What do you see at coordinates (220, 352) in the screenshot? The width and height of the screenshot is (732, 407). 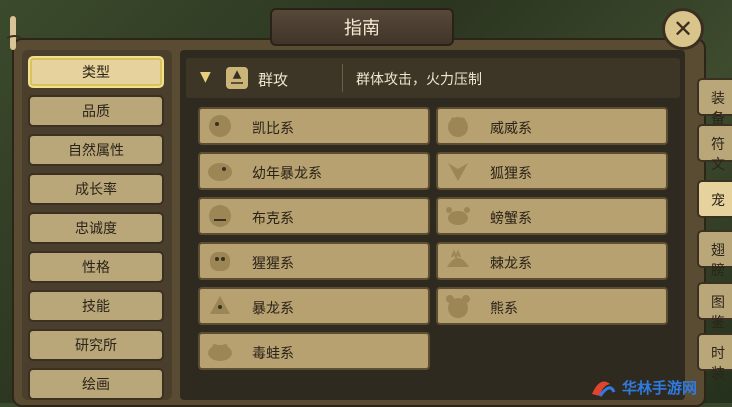 I see `poison-frog-icon` at bounding box center [220, 352].